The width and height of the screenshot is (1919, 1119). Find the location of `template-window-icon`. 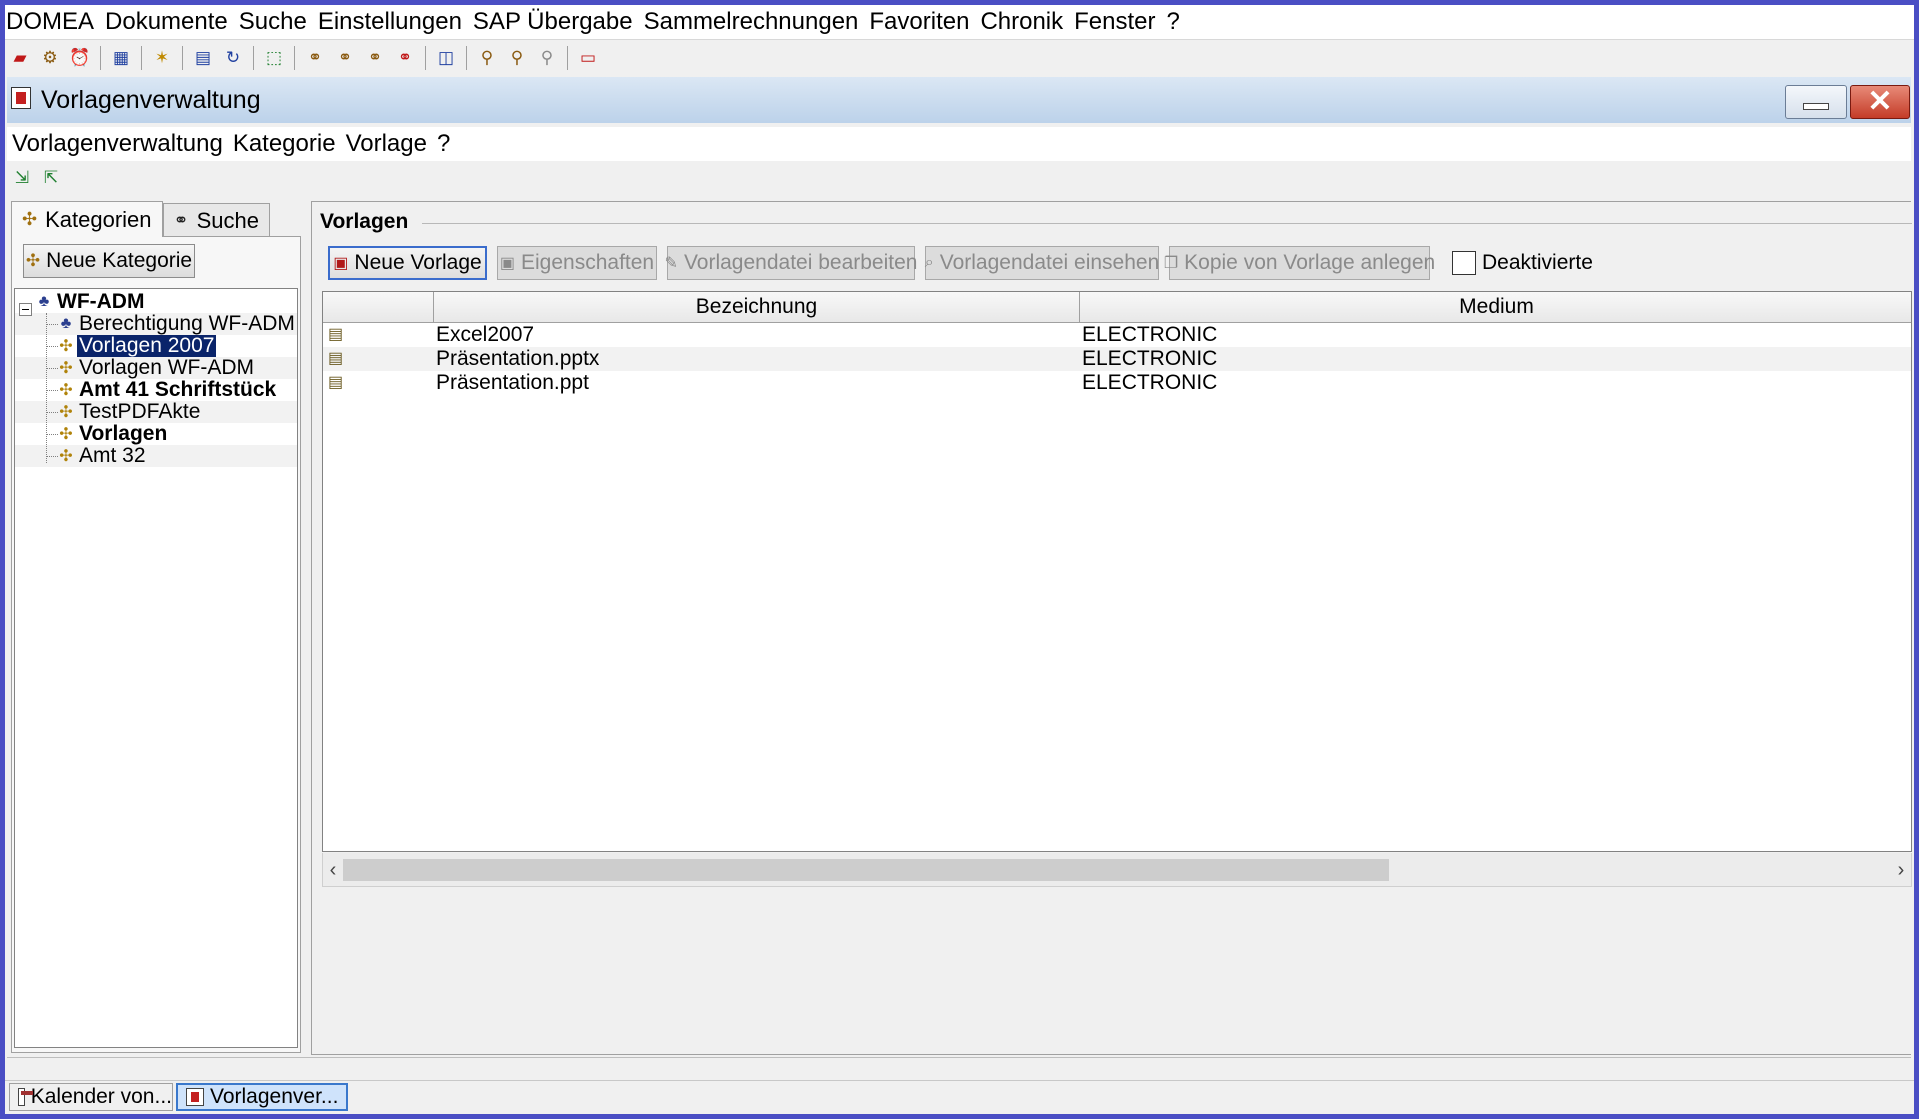

template-window-icon is located at coordinates (195, 1097).